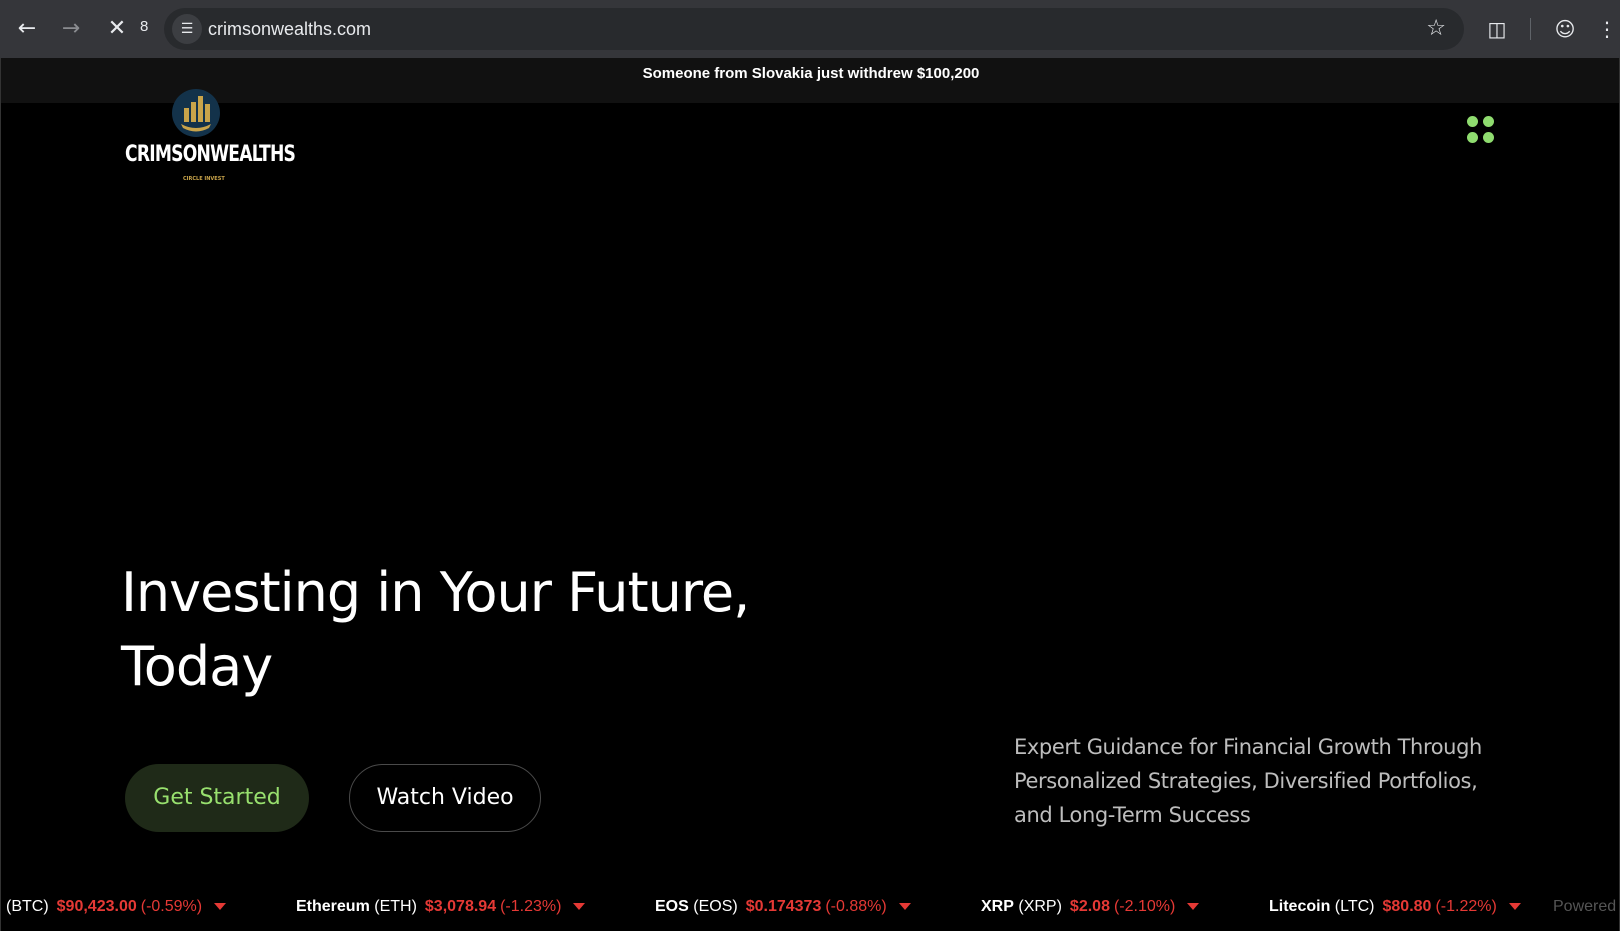 The height and width of the screenshot is (931, 1620). What do you see at coordinates (441, 907) in the screenshot?
I see `ticker-item-eth: Ethereum (ETH) $3,078.94 (-1.23%)` at bounding box center [441, 907].